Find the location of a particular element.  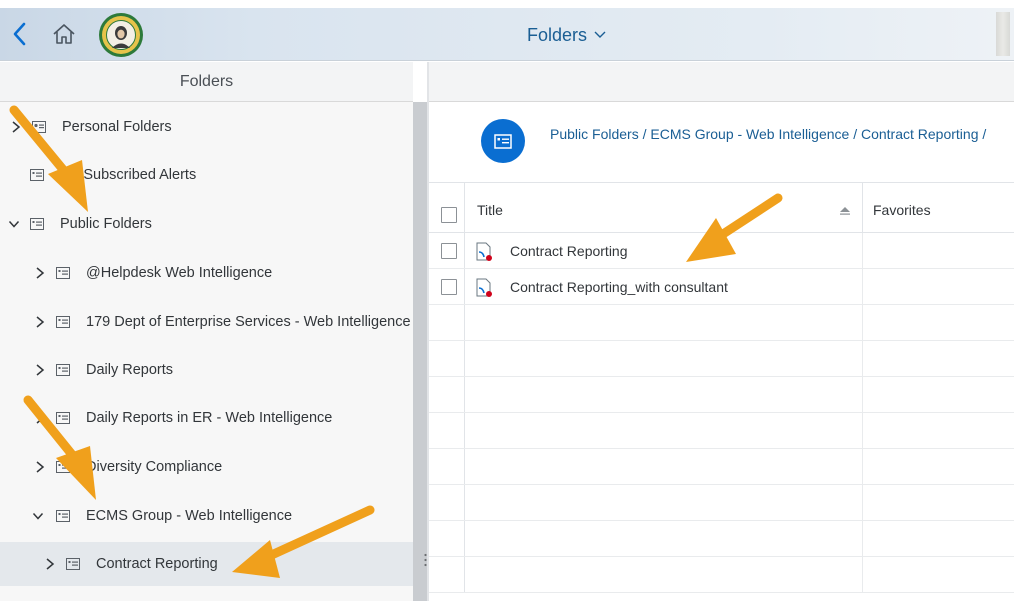

table-header-row: Title Favorites is located at coordinates (721, 208).